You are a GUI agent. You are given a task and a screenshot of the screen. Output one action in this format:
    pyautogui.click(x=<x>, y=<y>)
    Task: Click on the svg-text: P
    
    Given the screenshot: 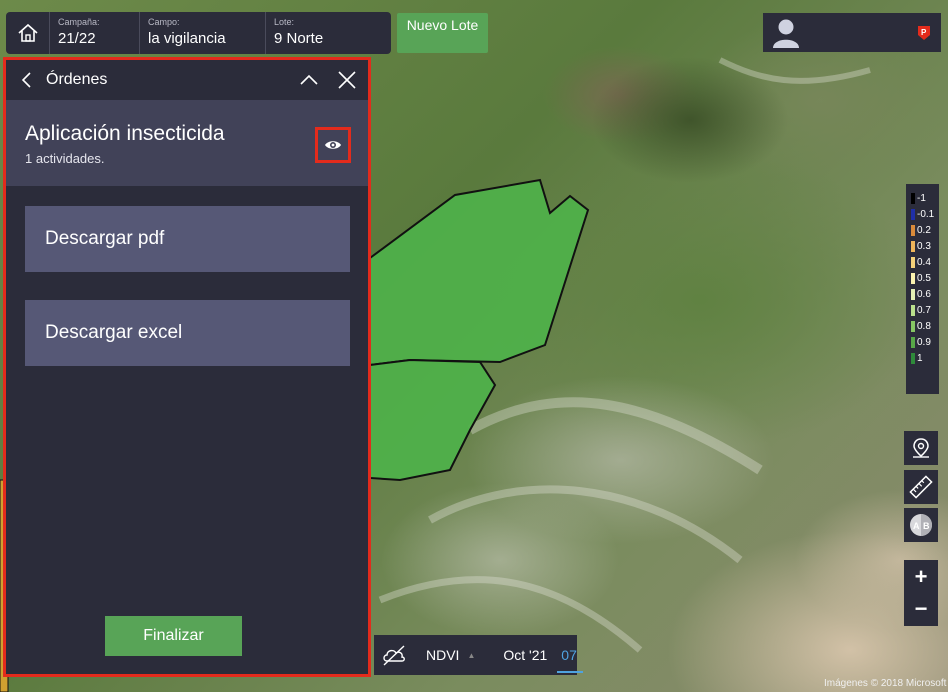 What is the action you would take?
    pyautogui.click(x=924, y=32)
    